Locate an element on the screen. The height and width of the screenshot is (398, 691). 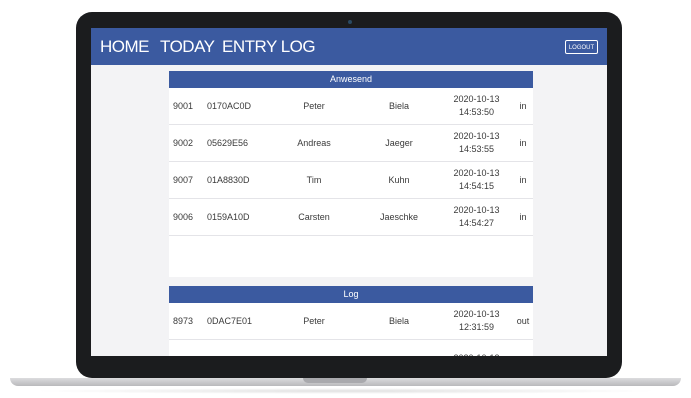
nav-today-link: TODAY is located at coordinates (187, 47).